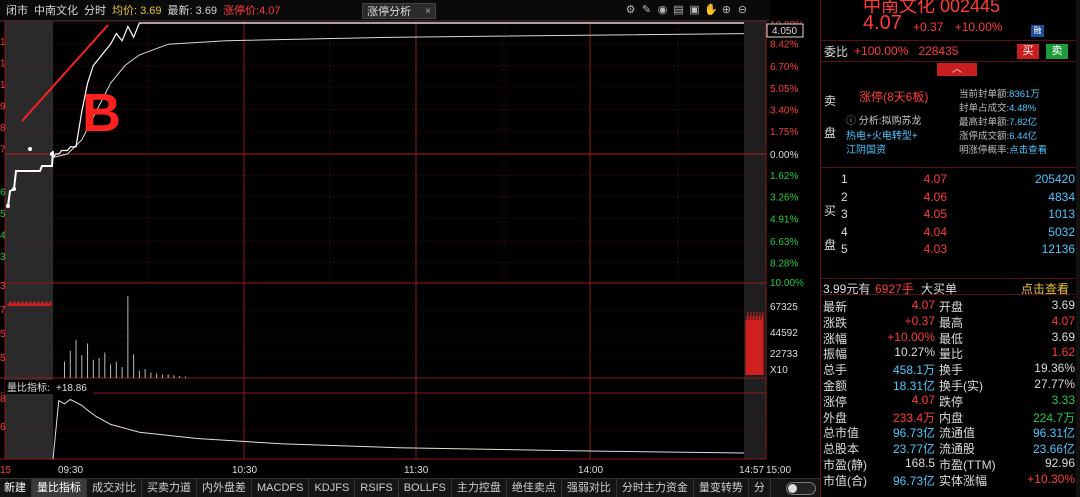 The height and width of the screenshot is (497, 1080). Describe the element at coordinates (425, 488) in the screenshot. I see `tab-8: BOLLFS` at that location.